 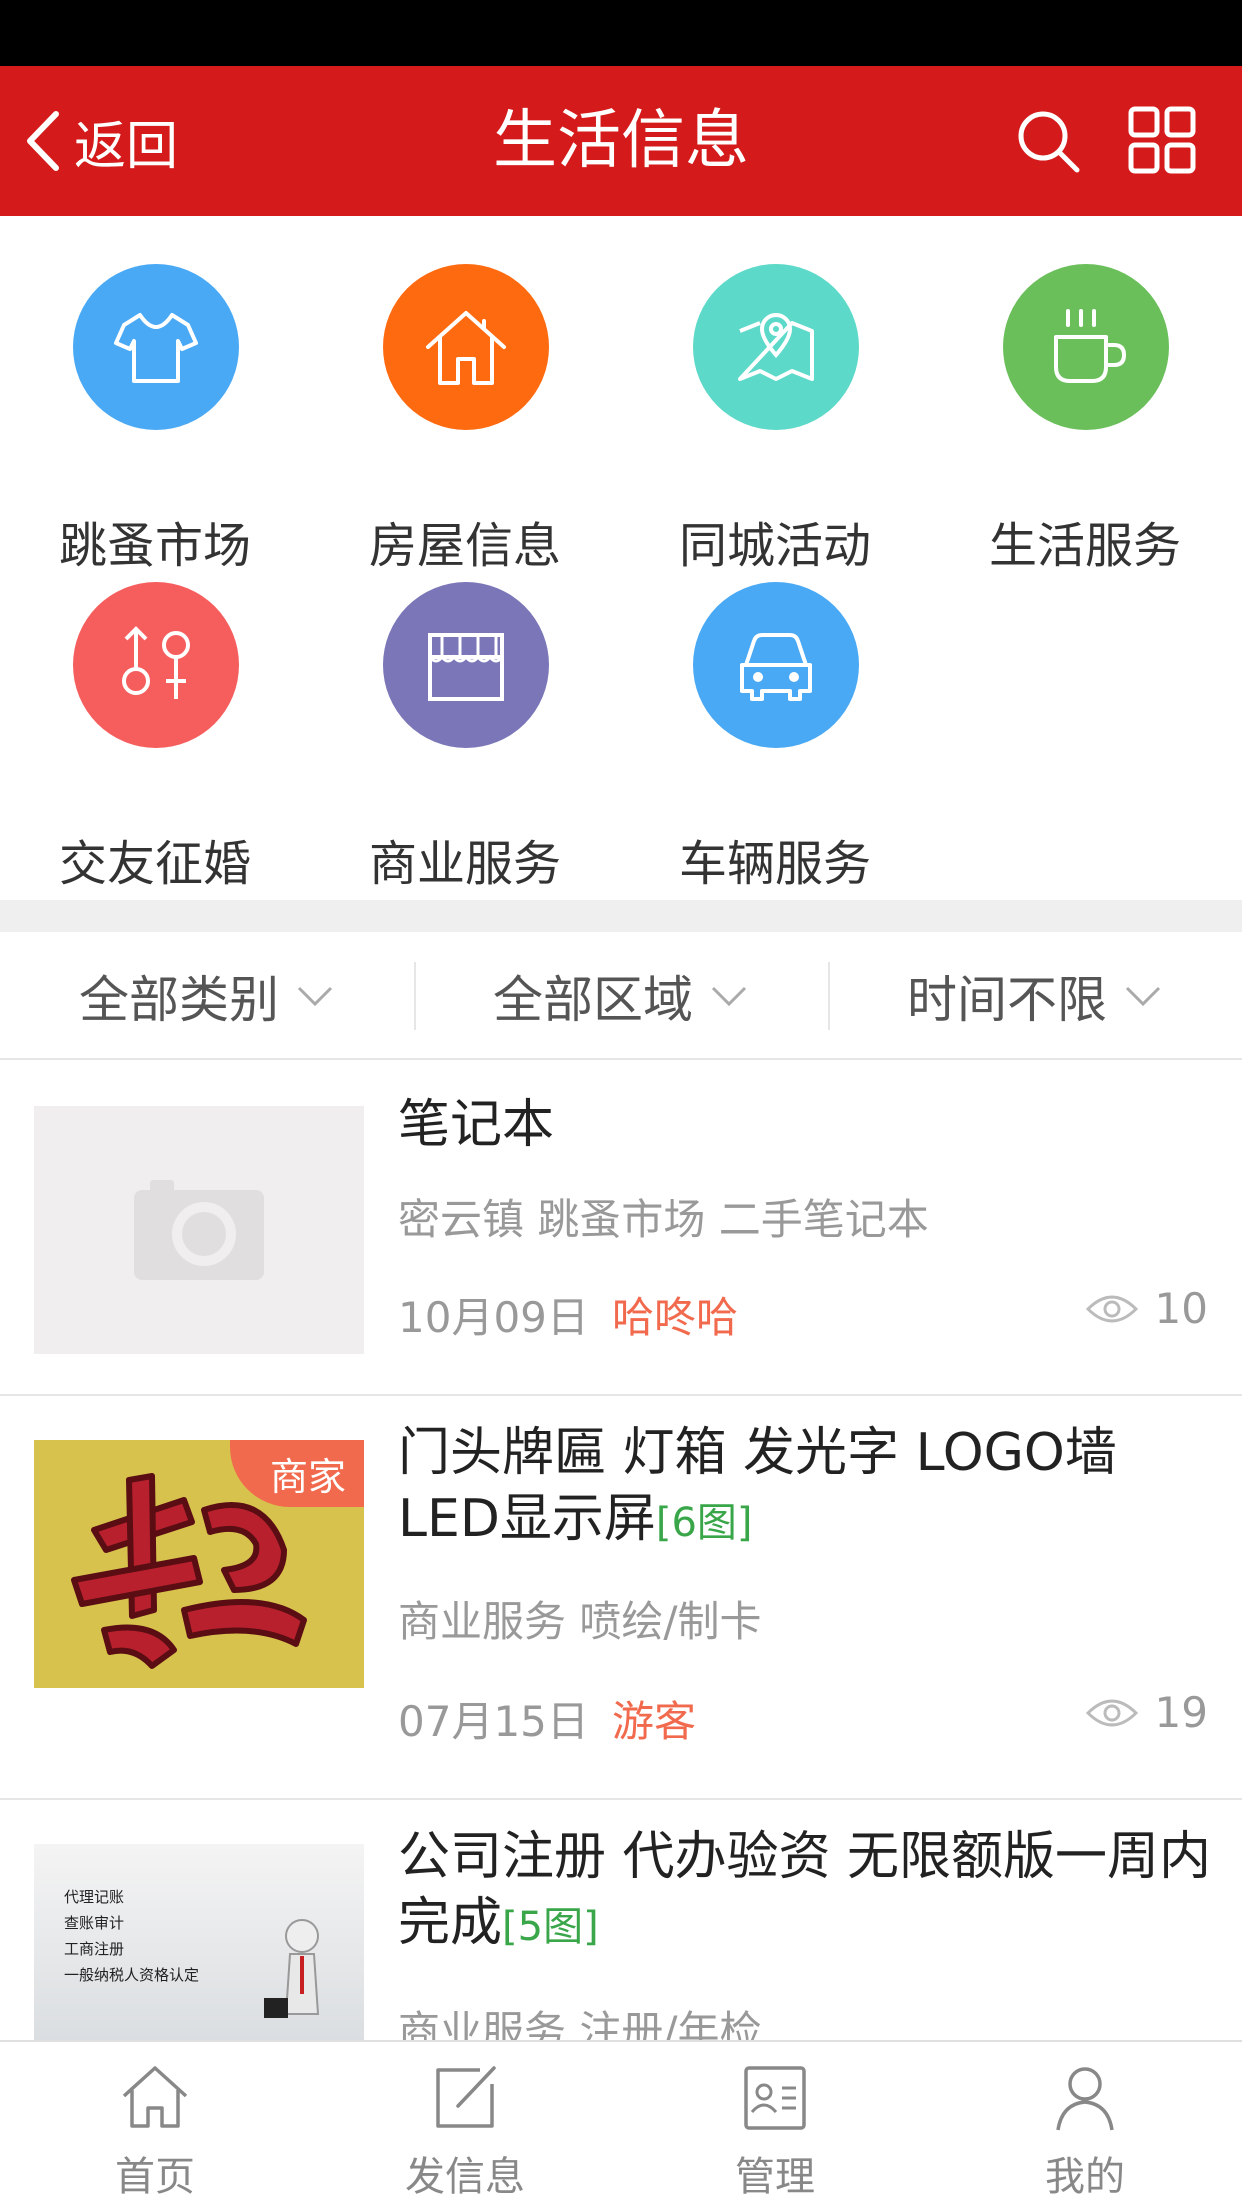 I want to click on category-label: 交友征婚, so click(x=154, y=864).